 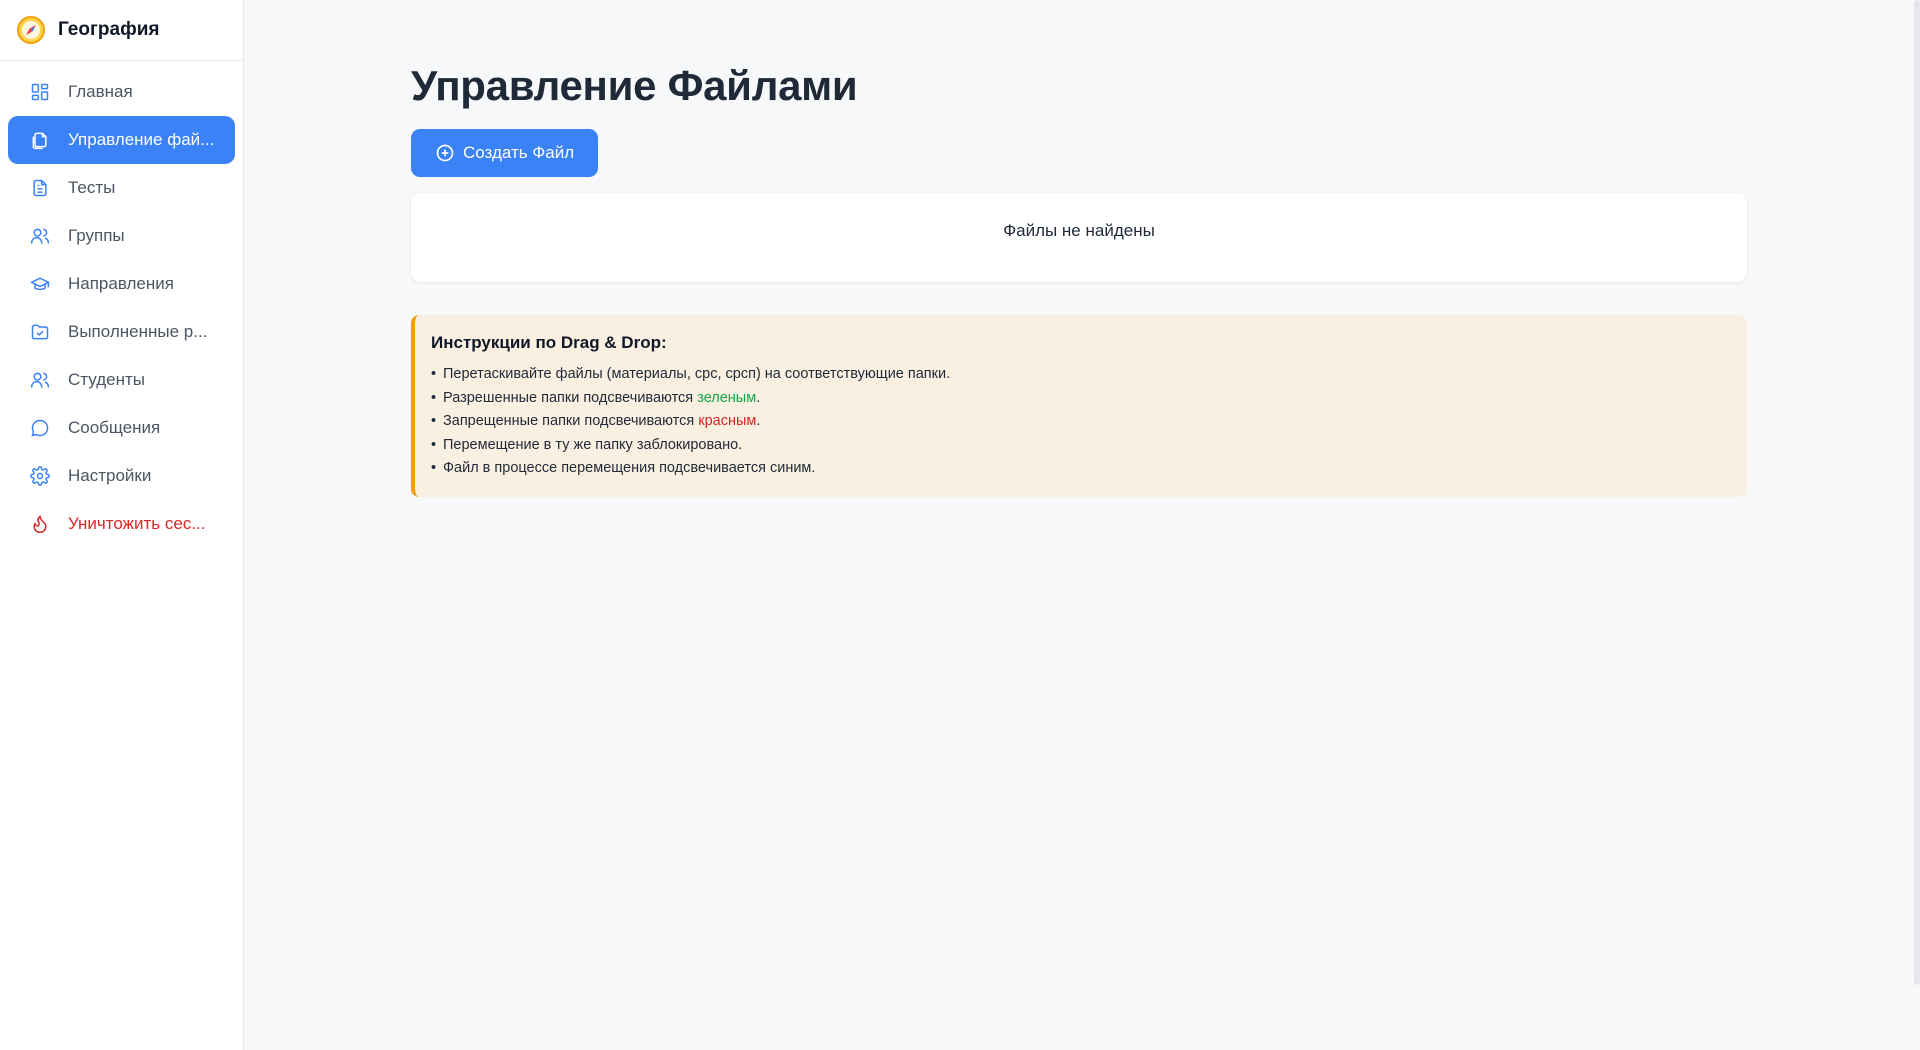 I want to click on sidebar-item-tests: Тесты, so click(x=121, y=188).